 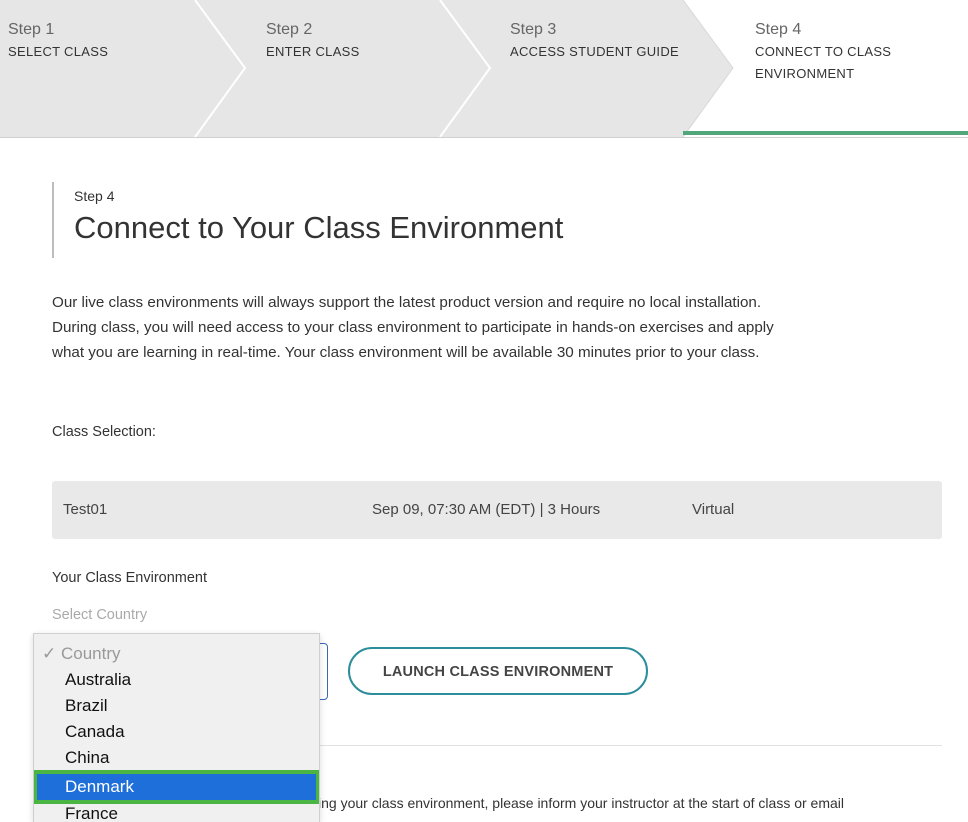 I want to click on step-title: CONNECT TO CLASS, so click(x=823, y=51).